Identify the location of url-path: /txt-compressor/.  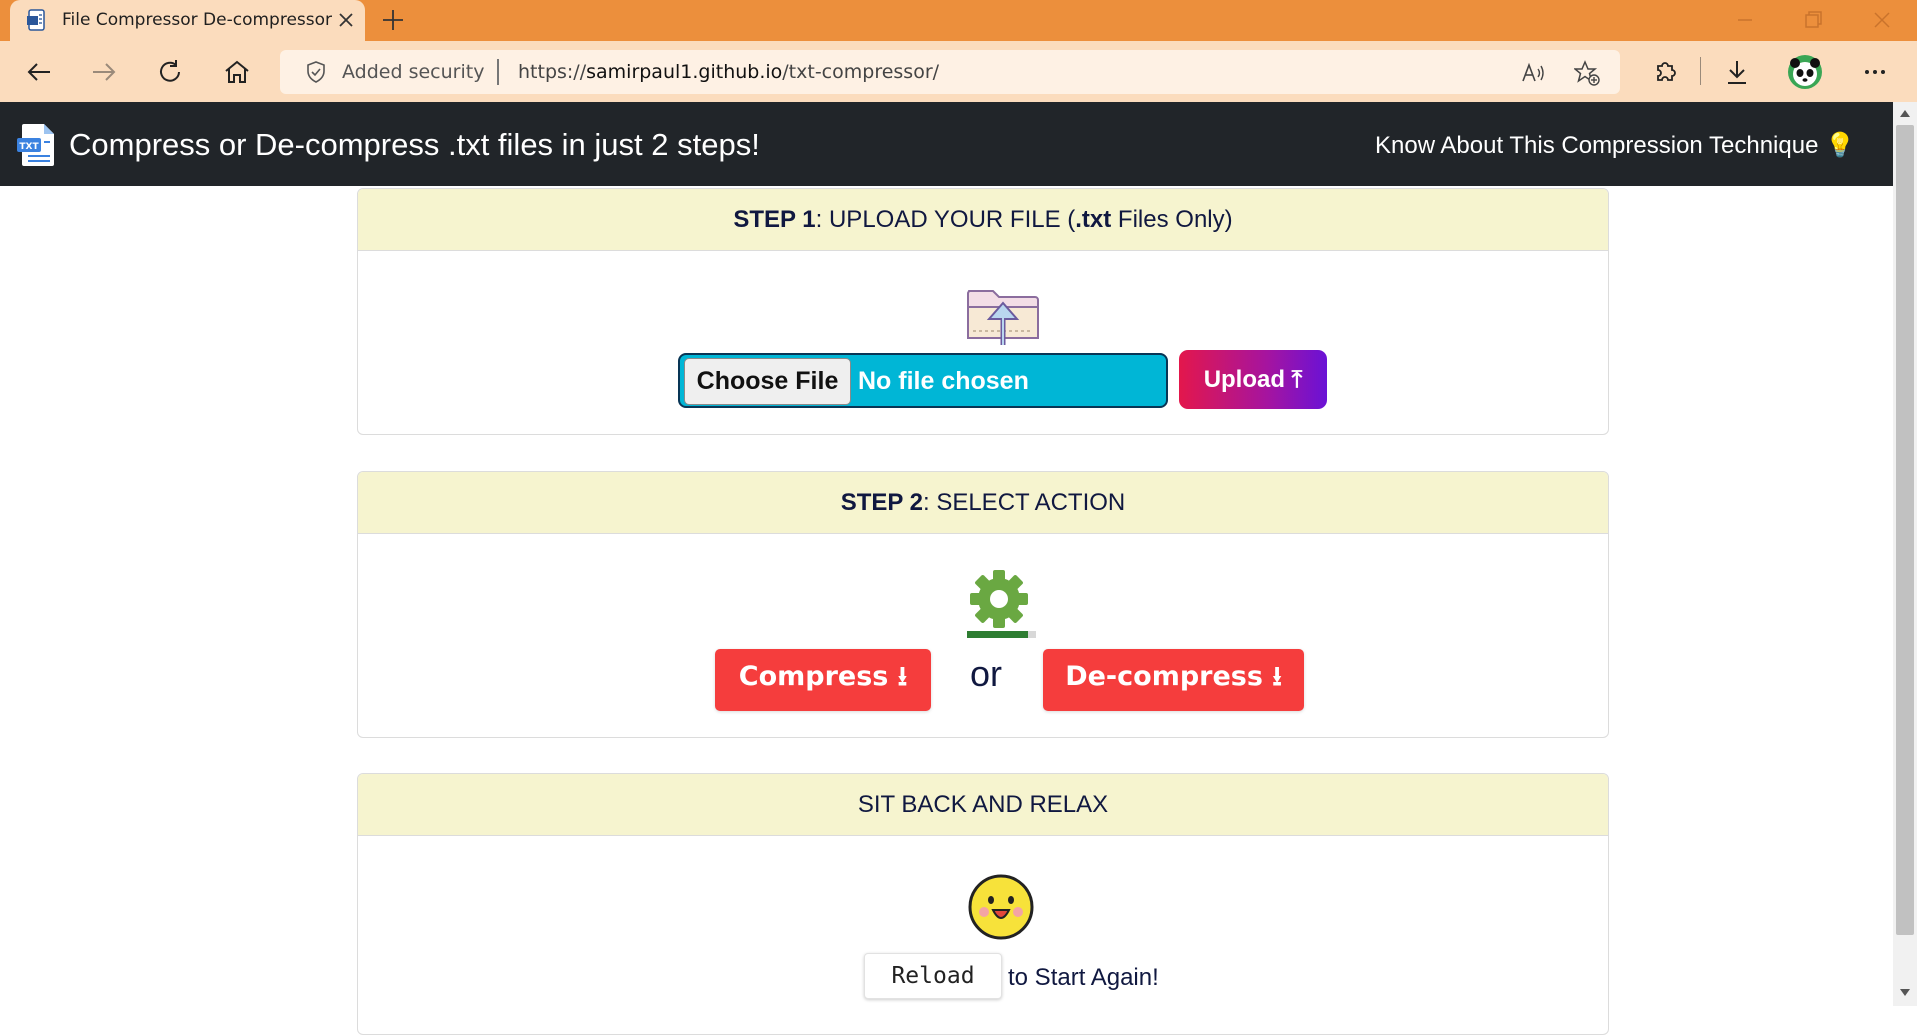
(861, 72).